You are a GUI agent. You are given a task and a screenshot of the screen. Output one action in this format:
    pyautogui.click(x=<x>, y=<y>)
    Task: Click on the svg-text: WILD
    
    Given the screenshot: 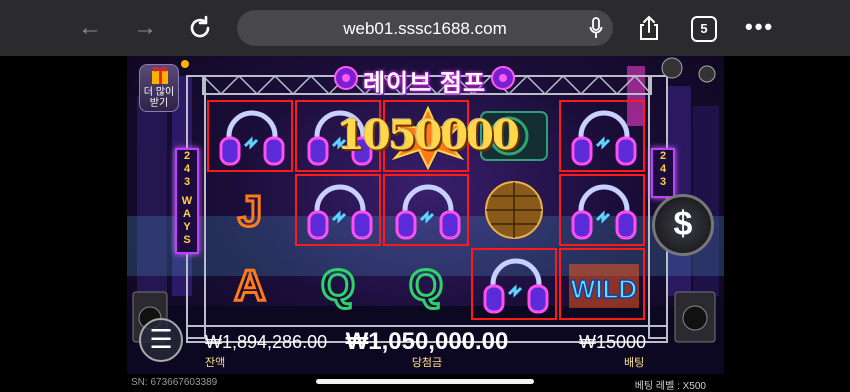 What is the action you would take?
    pyautogui.click(x=604, y=289)
    